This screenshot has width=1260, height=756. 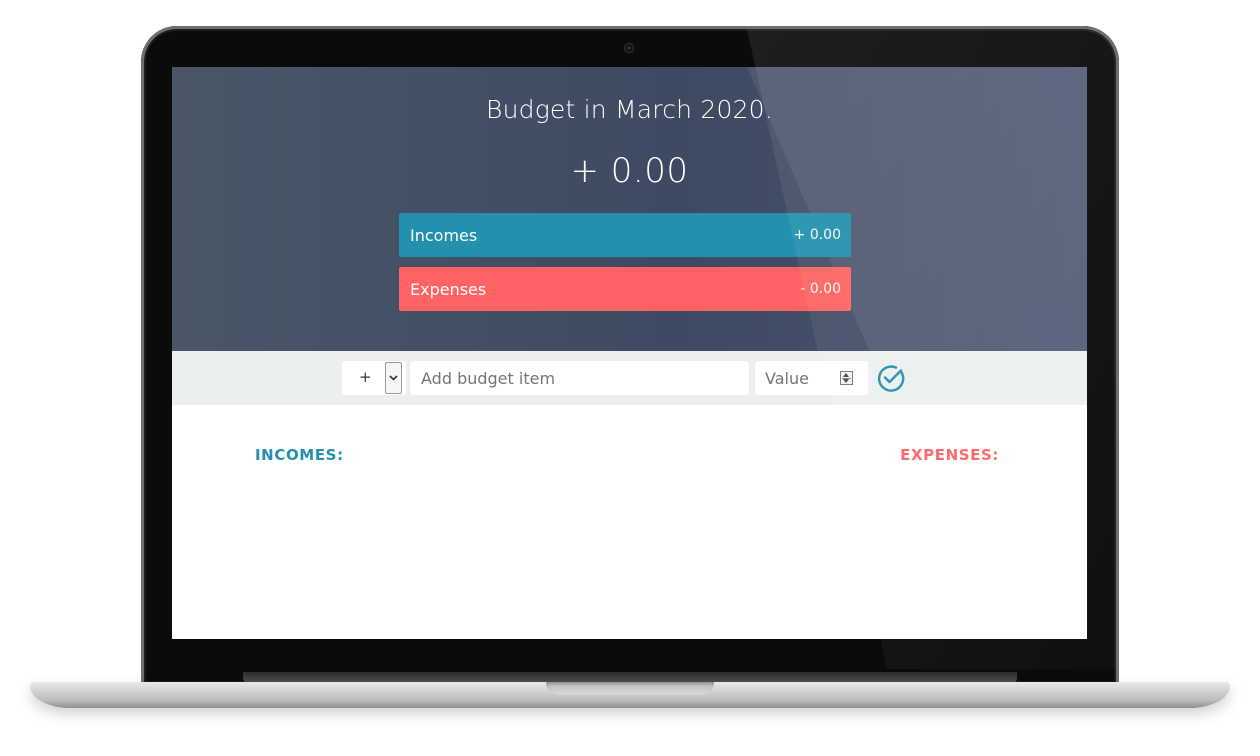 I want to click on laptop-notch, so click(x=630, y=688).